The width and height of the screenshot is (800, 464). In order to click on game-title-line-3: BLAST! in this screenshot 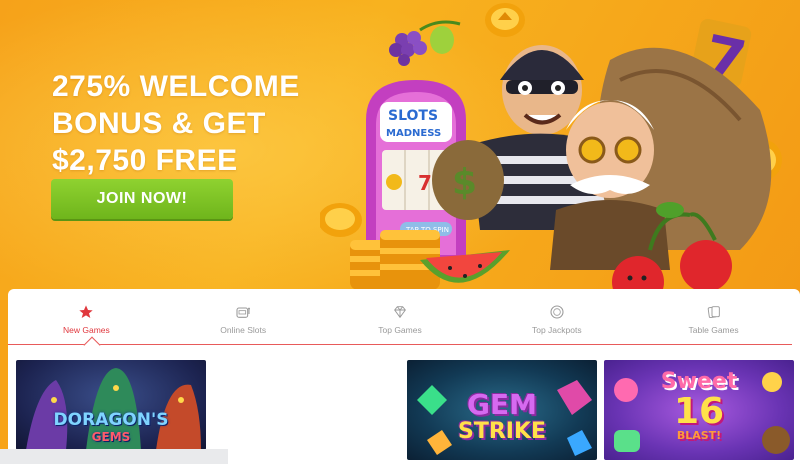, I will do `click(699, 435)`.